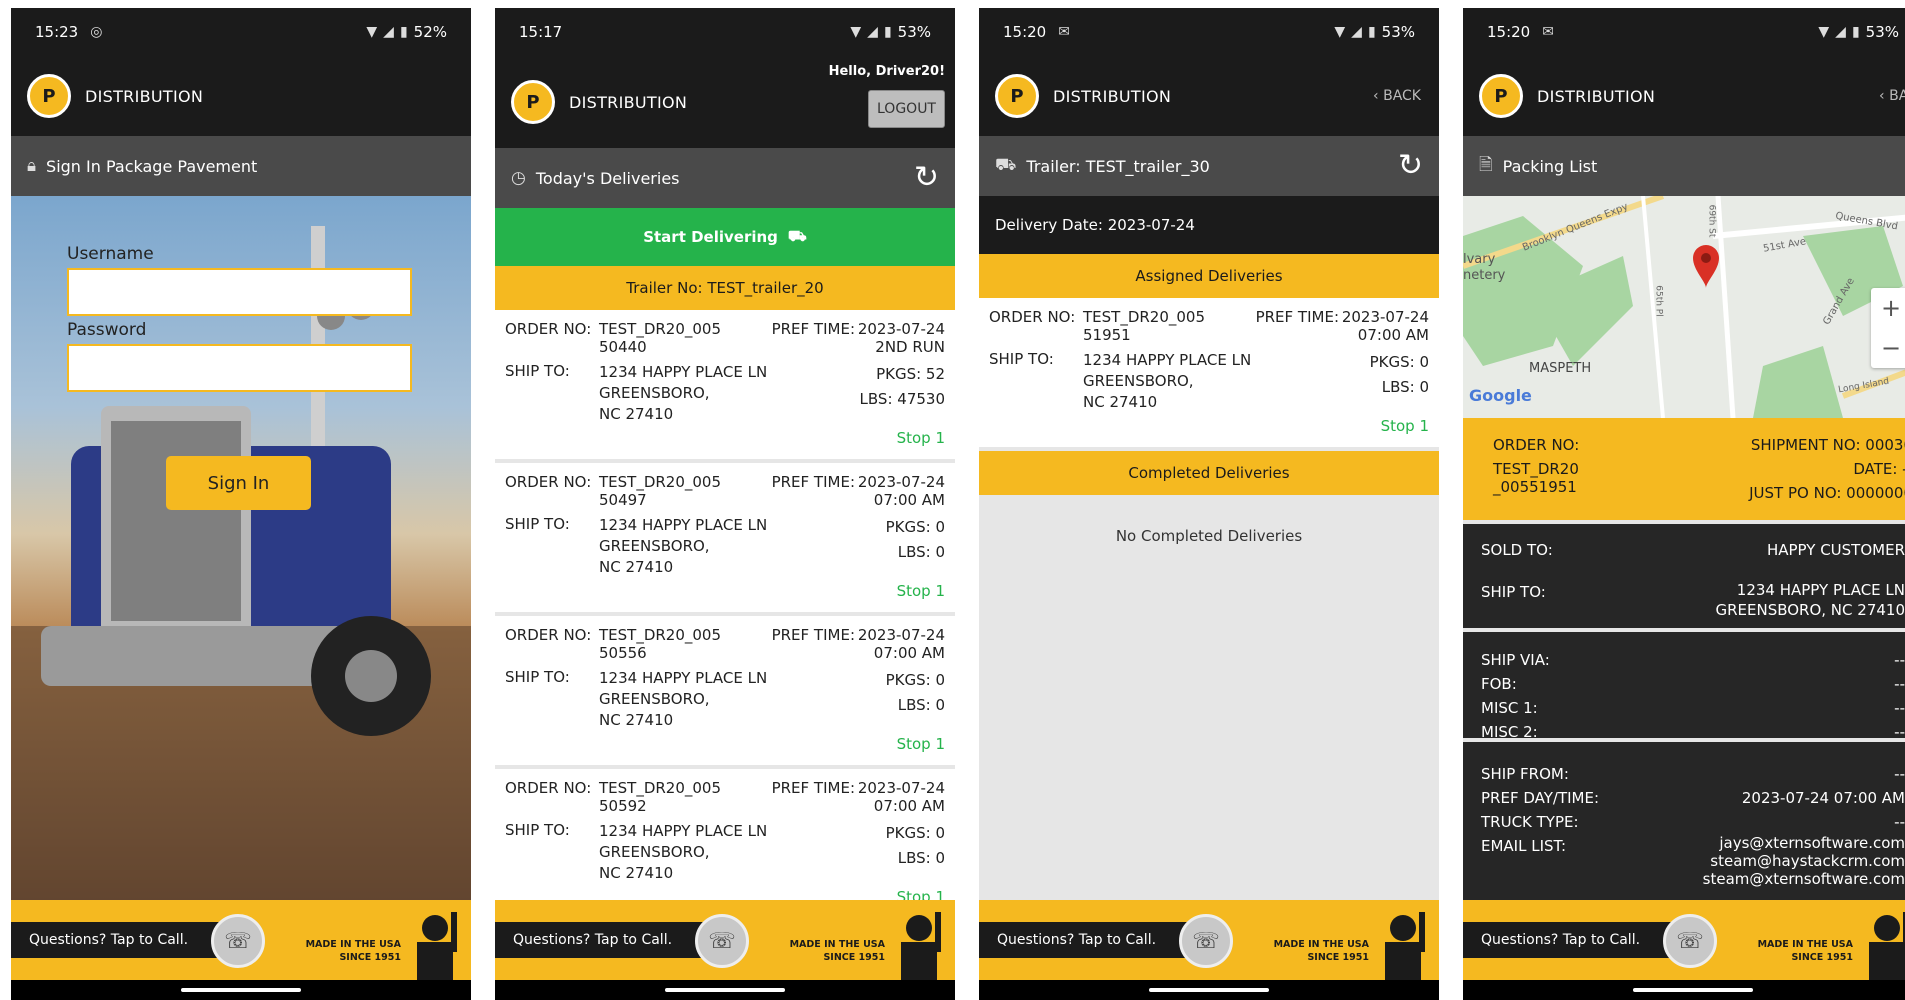 The image size is (1905, 1000). What do you see at coordinates (1515, 660) in the screenshot?
I see `ship-via-label: SHIP VIA:` at bounding box center [1515, 660].